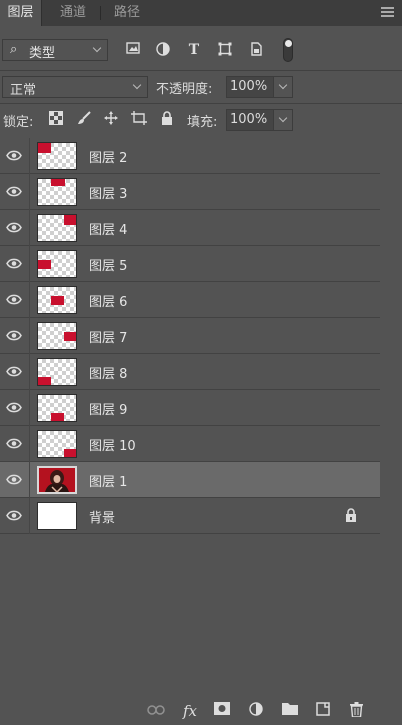 This screenshot has height=725, width=402. What do you see at coordinates (190, 156) in the screenshot?
I see `layer-row: 图层 2` at bounding box center [190, 156].